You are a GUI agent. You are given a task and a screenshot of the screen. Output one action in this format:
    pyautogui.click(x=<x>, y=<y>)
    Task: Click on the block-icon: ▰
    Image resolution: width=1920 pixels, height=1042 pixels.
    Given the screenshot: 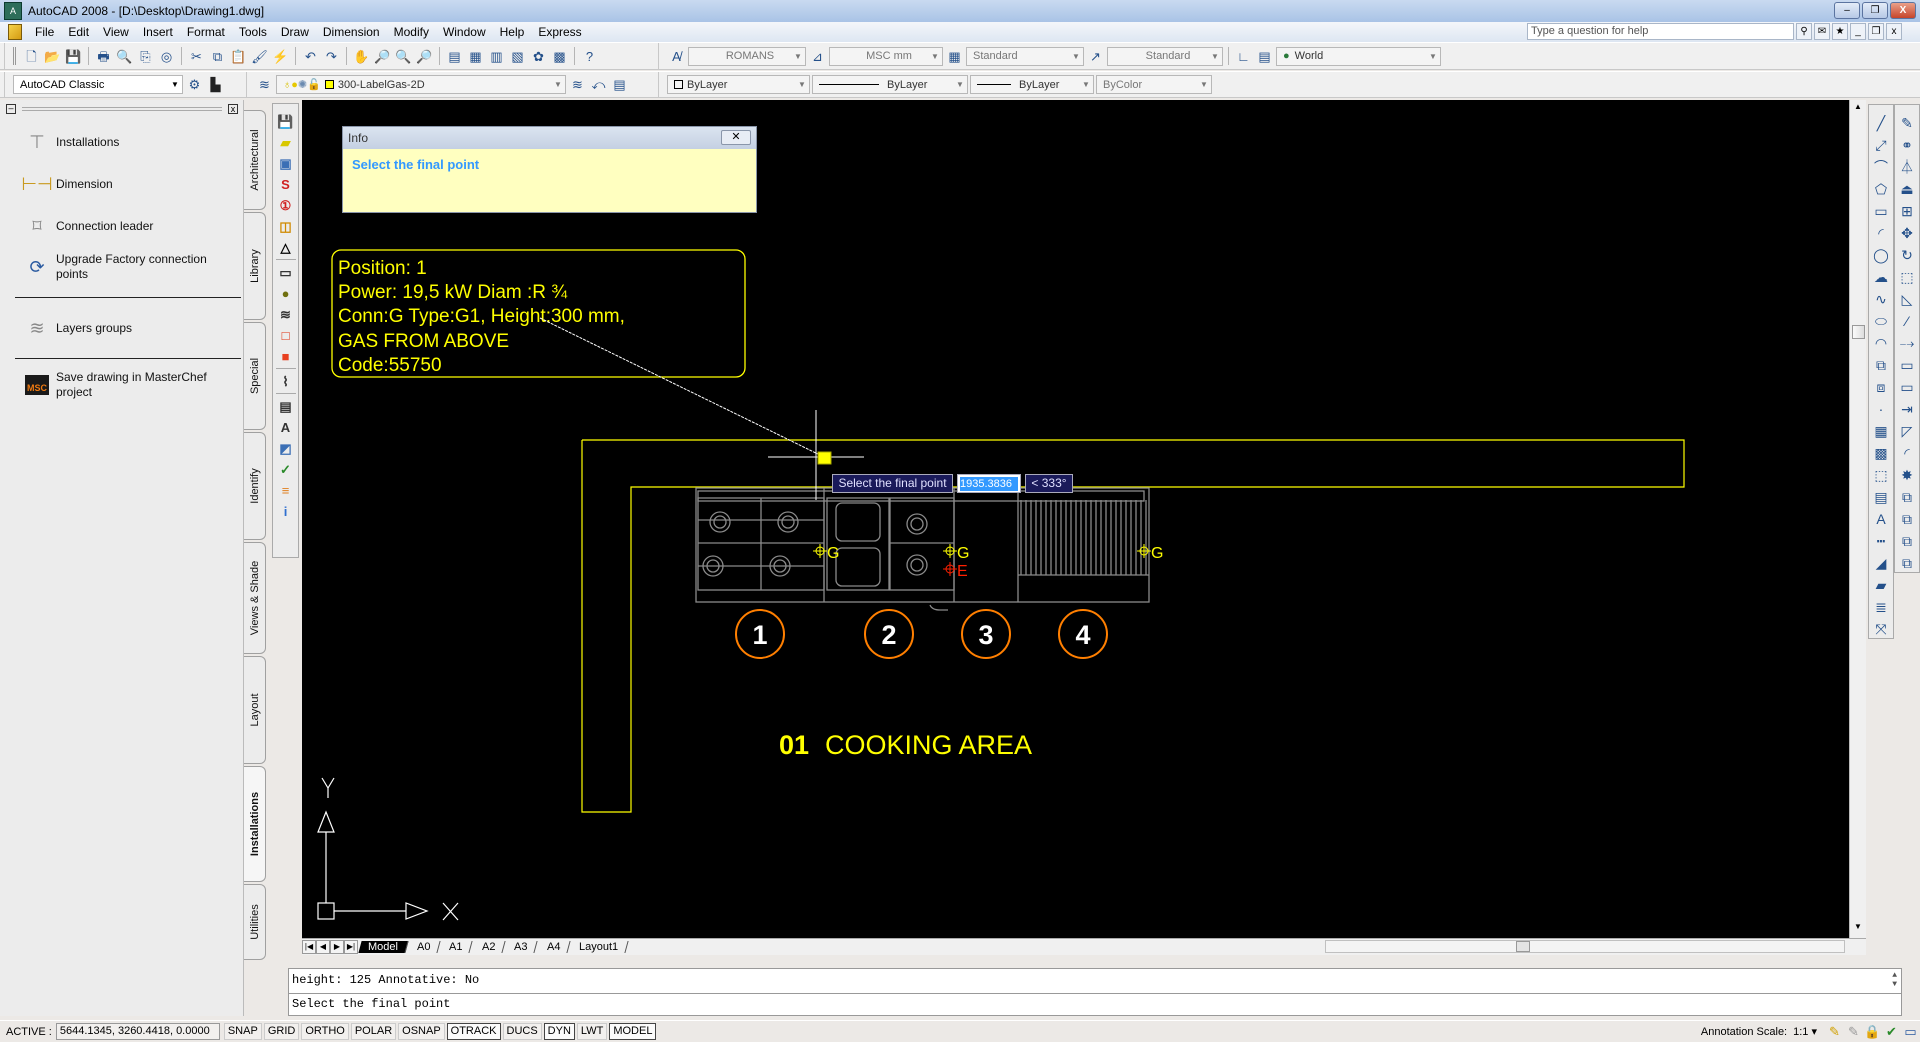 What is the action you would take?
    pyautogui.click(x=285, y=142)
    